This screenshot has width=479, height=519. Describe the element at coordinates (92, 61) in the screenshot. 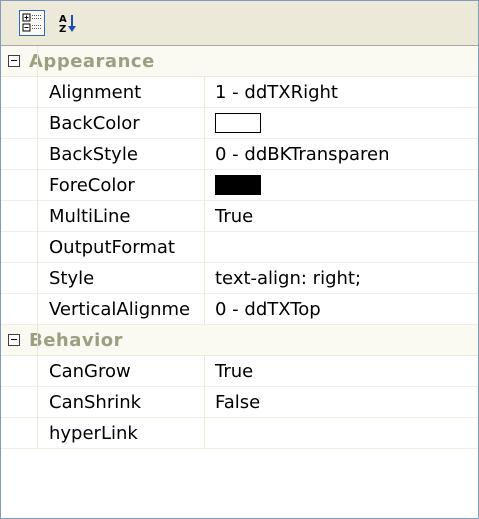

I see `category-label: Appearance` at that location.